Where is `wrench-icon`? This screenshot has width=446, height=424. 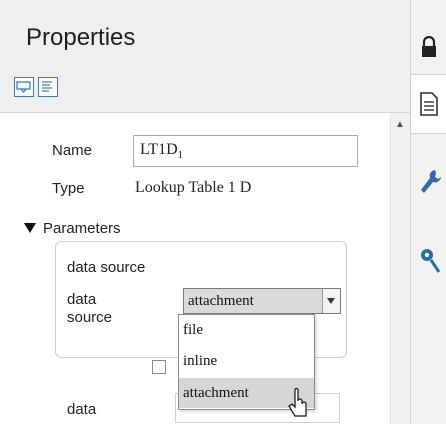
wrench-icon is located at coordinates (431, 181).